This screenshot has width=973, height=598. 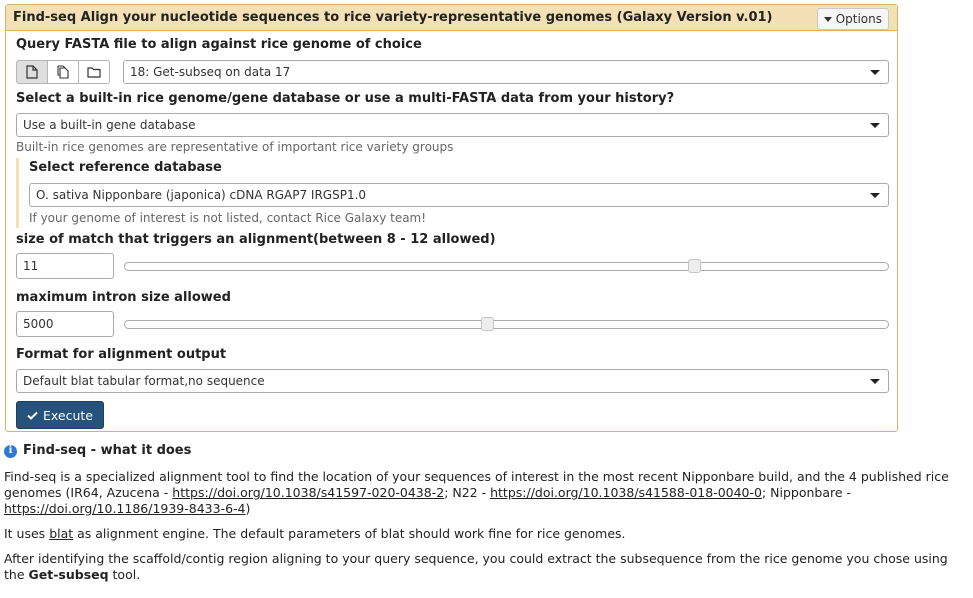 What do you see at coordinates (488, 324) in the screenshot?
I see `intron-size-slider-handle` at bounding box center [488, 324].